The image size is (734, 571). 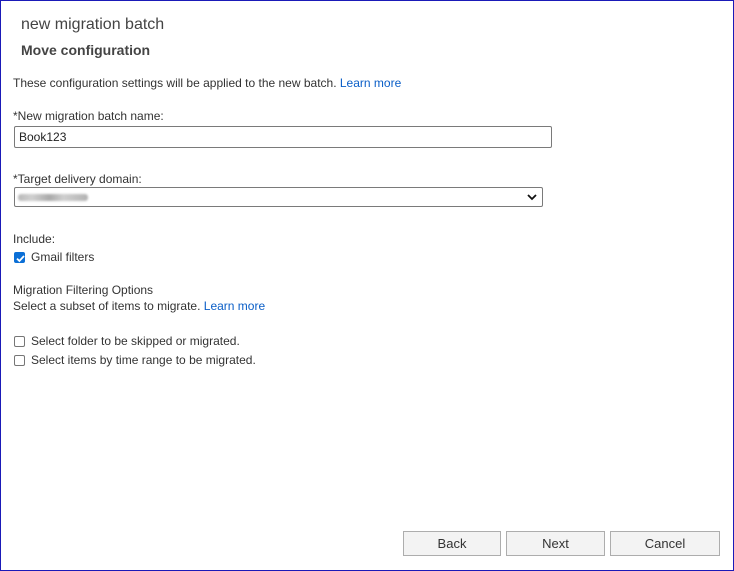 I want to click on gmail-filters-option: Gmail filters, so click(x=54, y=257).